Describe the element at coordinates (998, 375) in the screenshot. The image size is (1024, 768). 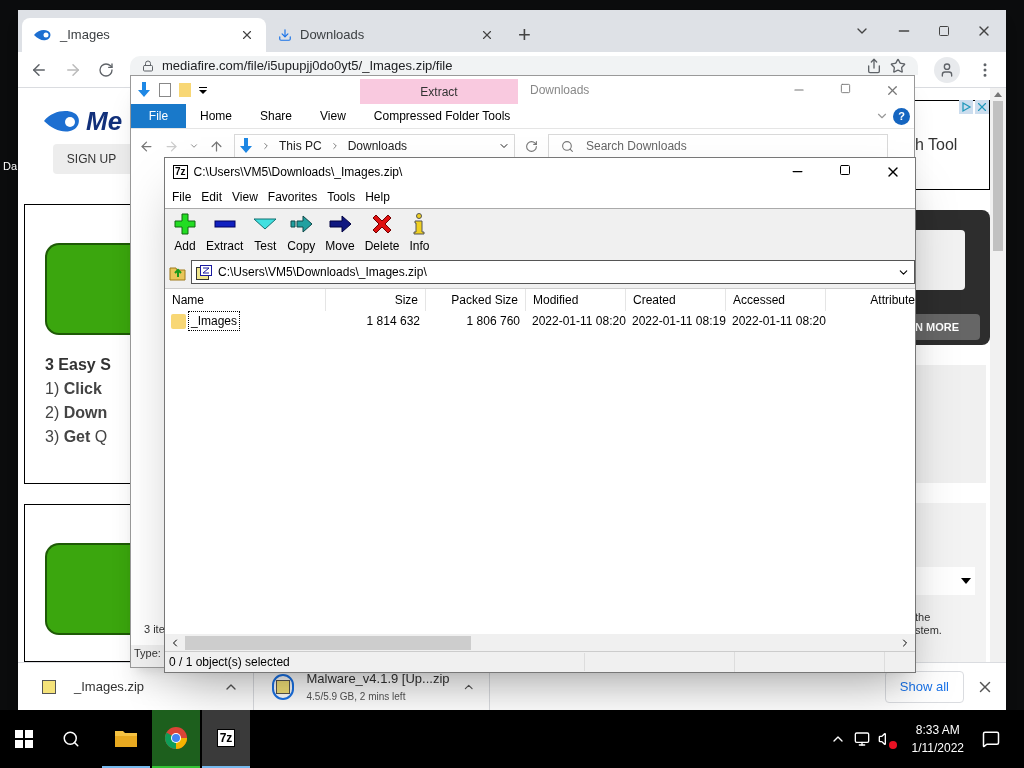
I see `scrollbar` at that location.